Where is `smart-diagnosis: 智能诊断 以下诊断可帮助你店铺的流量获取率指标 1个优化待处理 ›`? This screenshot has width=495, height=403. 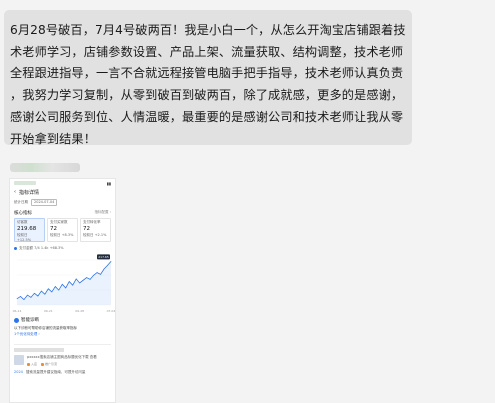 smart-diagnosis: 智能诊断 以下诊断可帮助你店铺的流量获取率指标 1个优化待处理 › is located at coordinates (62, 327).